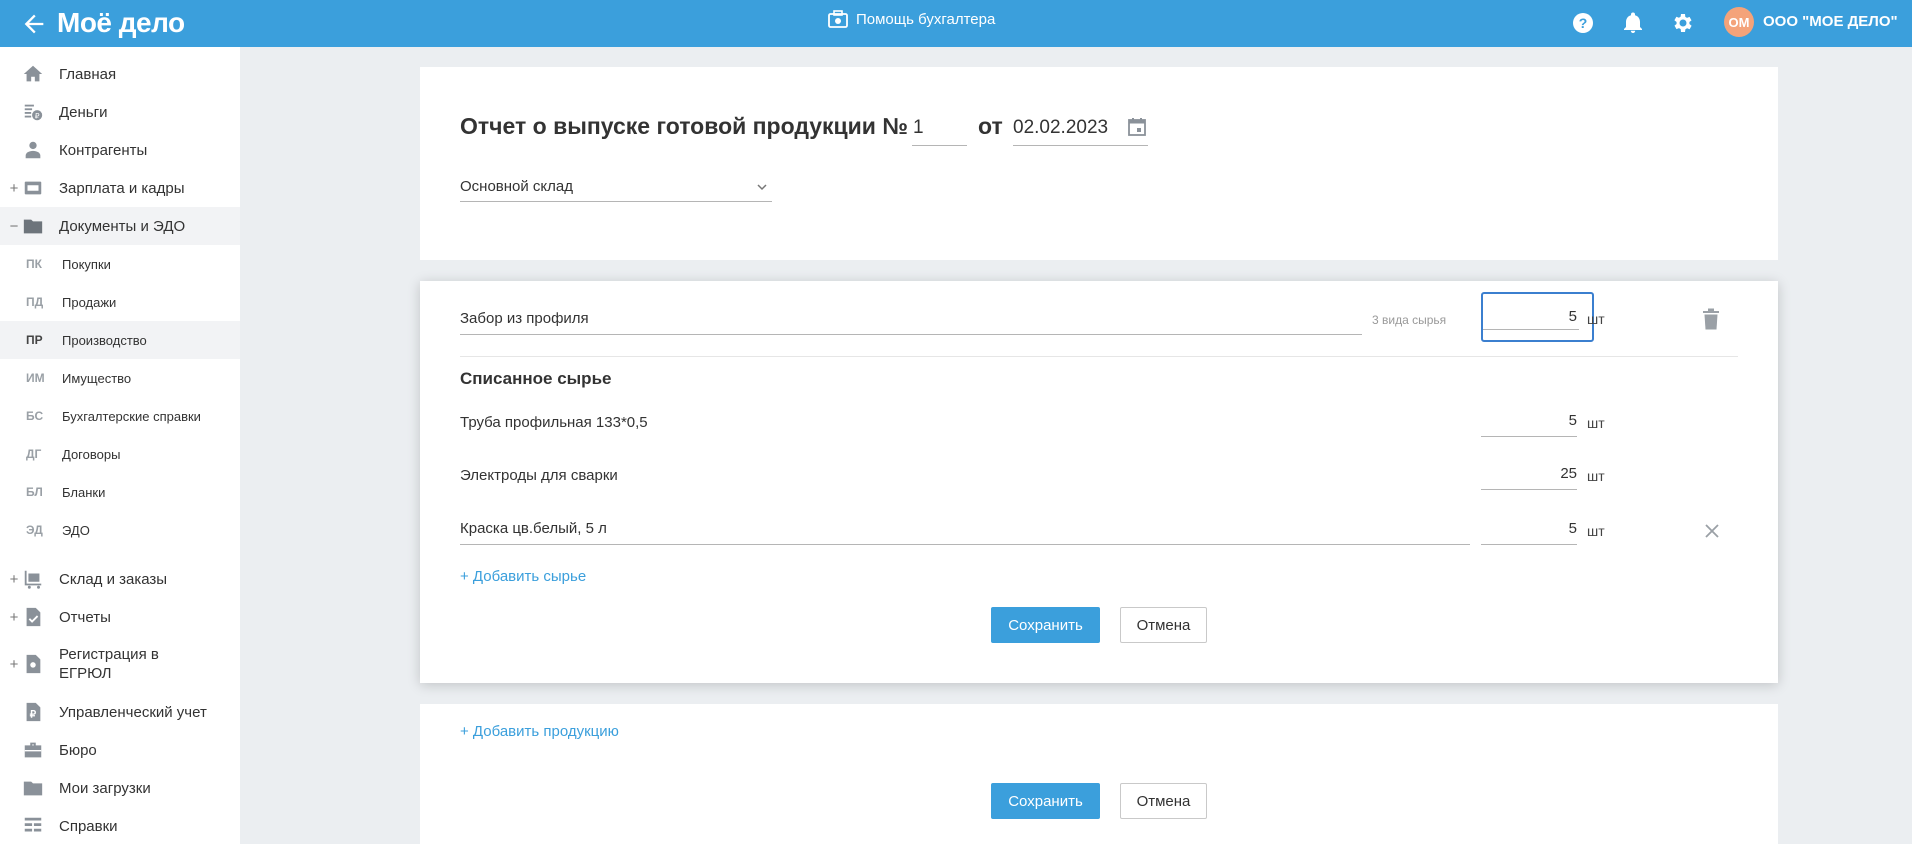 This screenshot has width=1912, height=844. Describe the element at coordinates (539, 475) in the screenshot. I see `material-name: Электроды для сварки` at that location.